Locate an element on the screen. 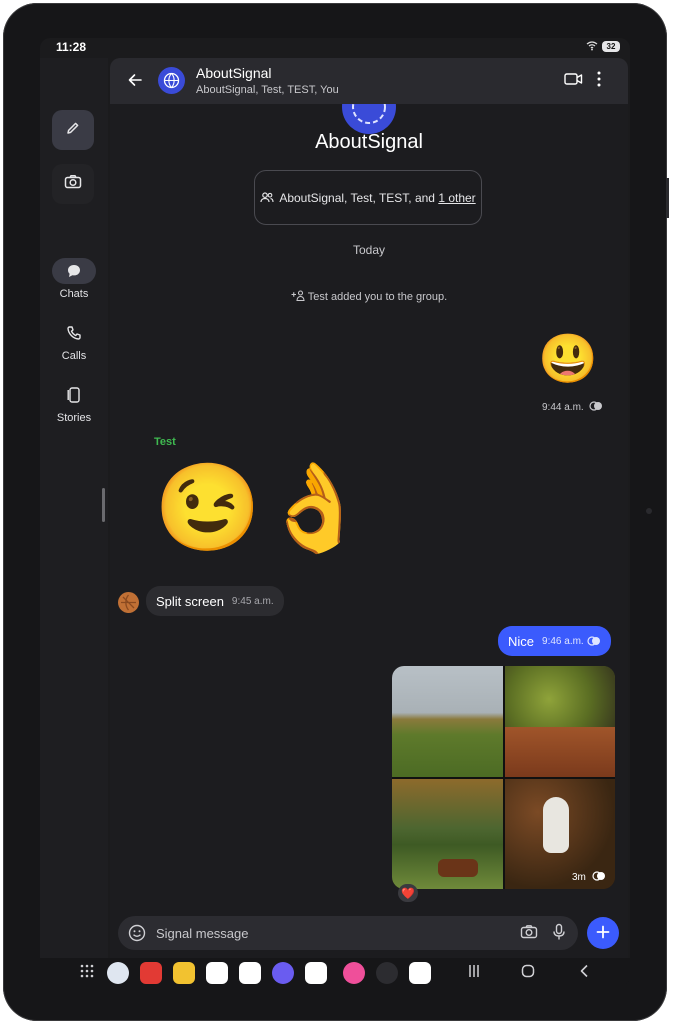  nav-label-chats: Chats is located at coordinates (74, 294).